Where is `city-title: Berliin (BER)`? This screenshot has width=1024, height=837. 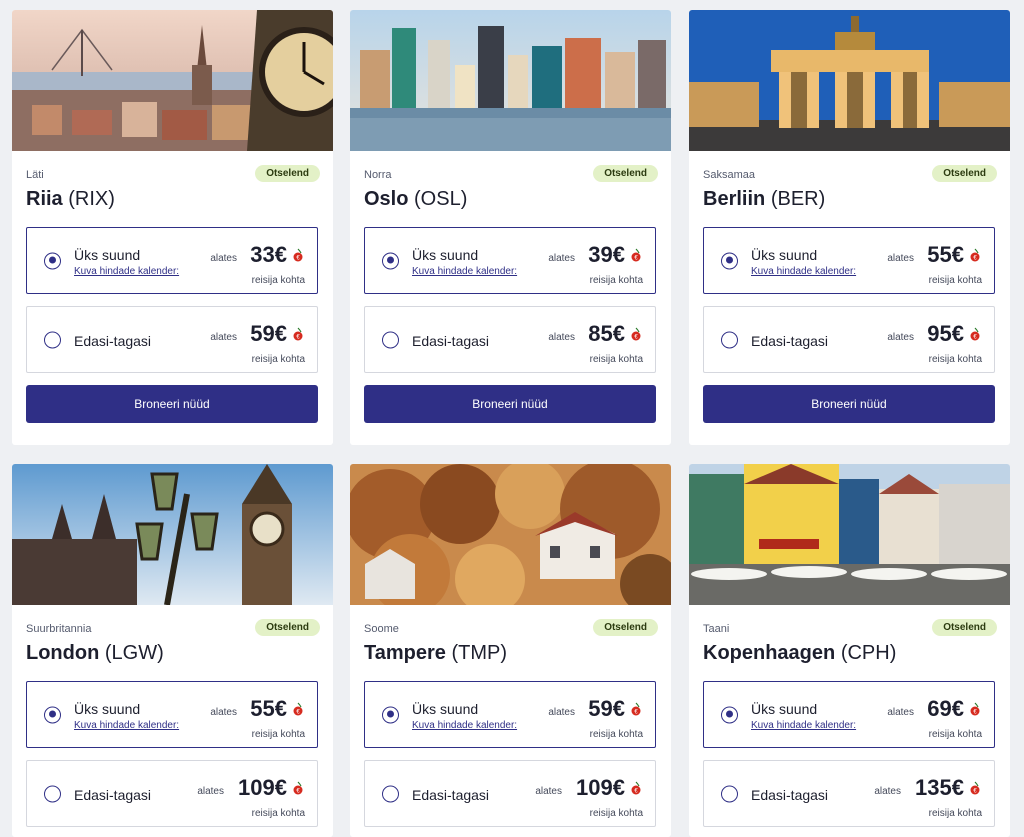 city-title: Berliin (BER) is located at coordinates (764, 199).